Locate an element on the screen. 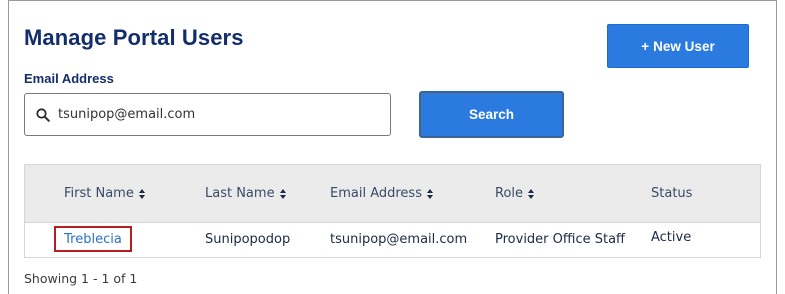  plus-icon: + is located at coordinates (645, 46).